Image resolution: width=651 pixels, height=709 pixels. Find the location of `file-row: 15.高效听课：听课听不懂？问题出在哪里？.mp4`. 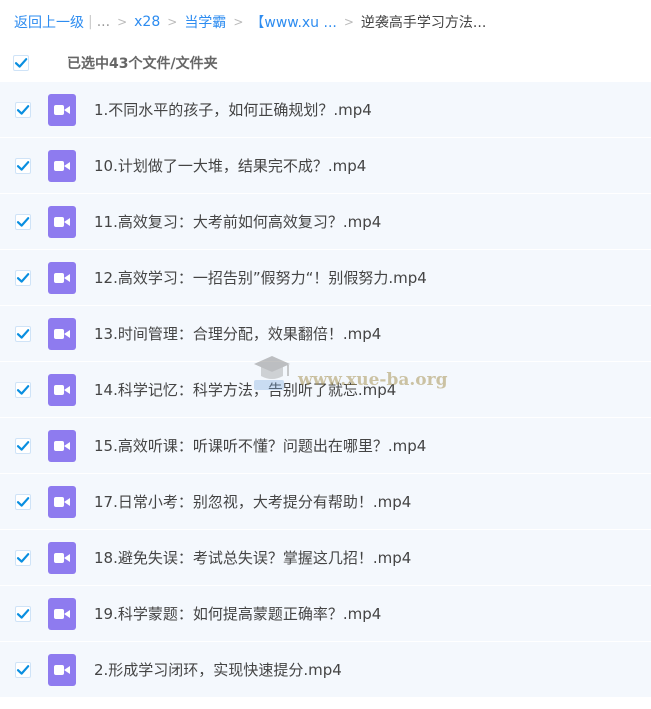

file-row: 15.高效听课：听课听不懂？问题出在哪里？.mp4 is located at coordinates (325, 446).